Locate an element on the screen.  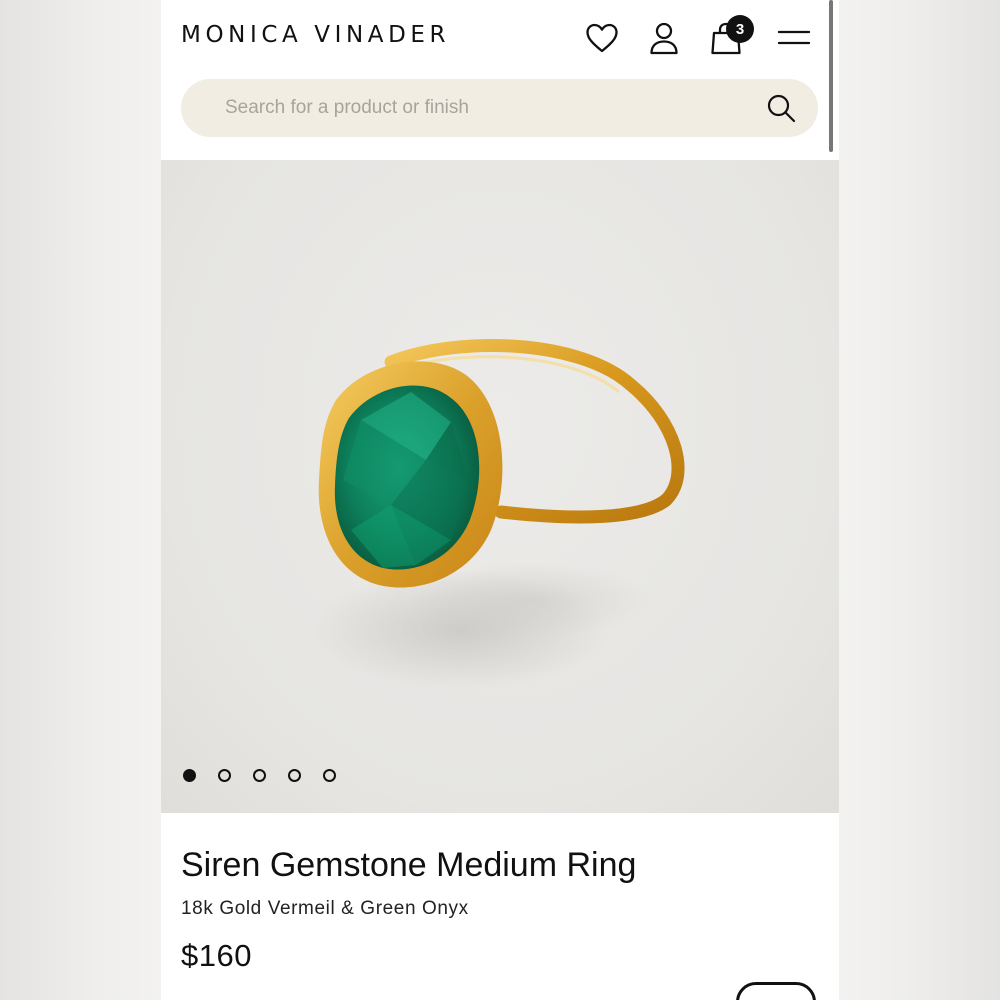
site-header: MONICA VINADER 3 is located at coordinates (500, 80).